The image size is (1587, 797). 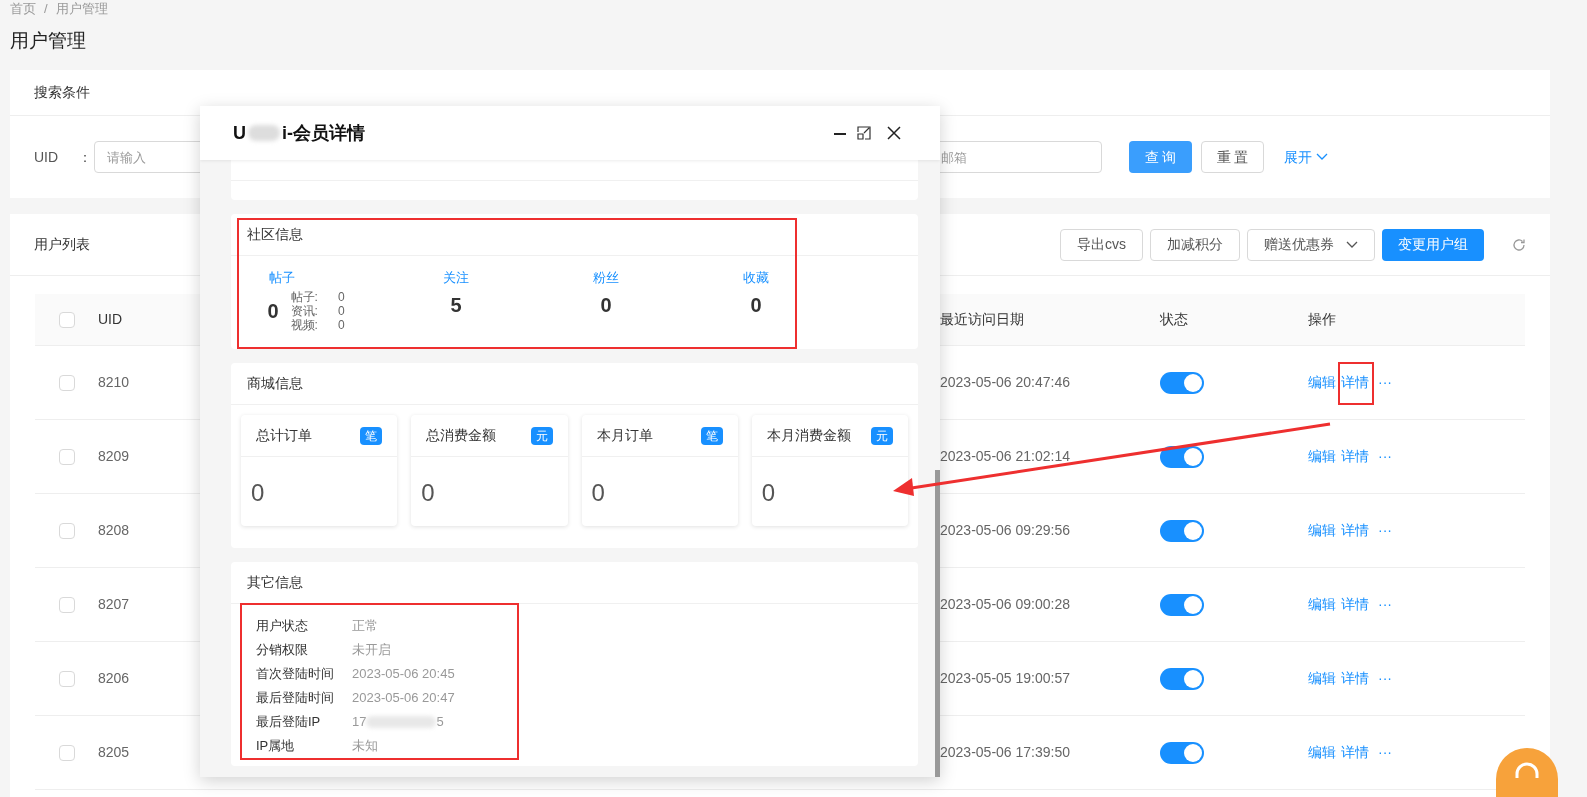 I want to click on table-cell-text: 8205, so click(x=114, y=752).